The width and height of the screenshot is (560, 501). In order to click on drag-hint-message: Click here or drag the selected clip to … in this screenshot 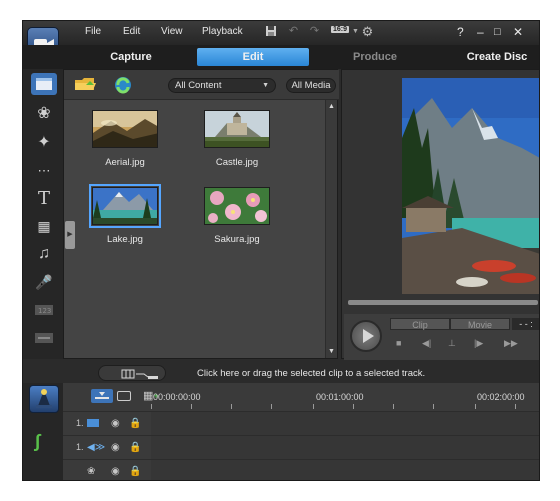, I will do `click(311, 373)`.